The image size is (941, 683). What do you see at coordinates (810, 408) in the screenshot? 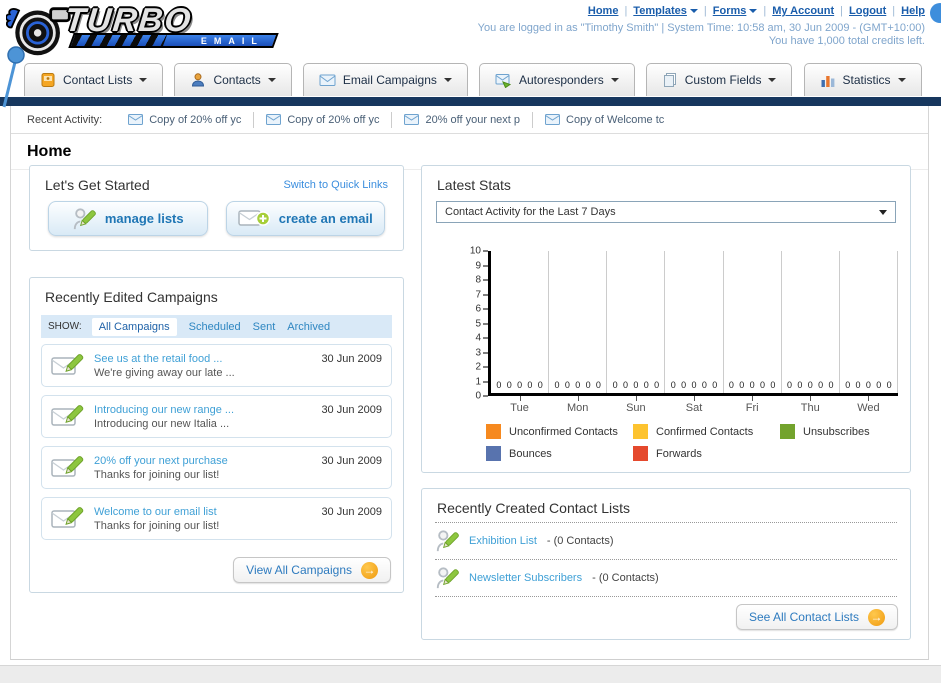
I see `x-axis-label: Thu` at bounding box center [810, 408].